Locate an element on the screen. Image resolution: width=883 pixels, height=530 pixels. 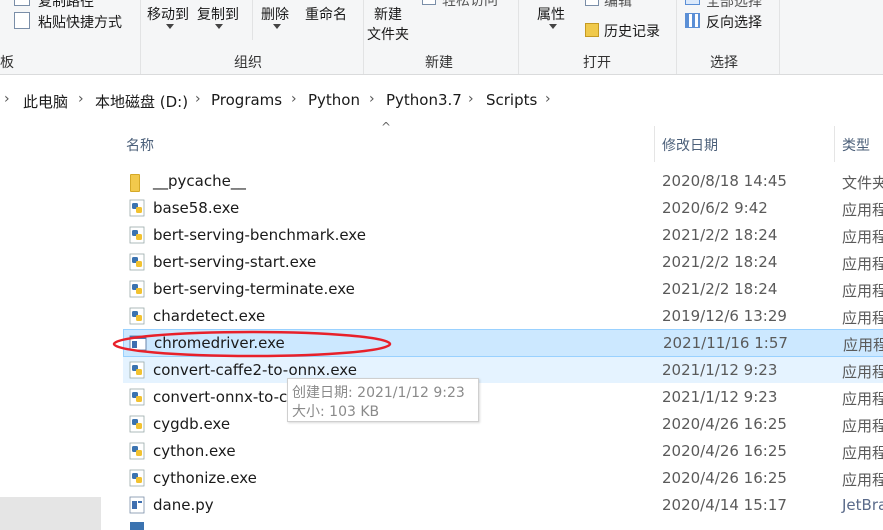
copy-path-button: 复制路径 is located at coordinates (66, 5).